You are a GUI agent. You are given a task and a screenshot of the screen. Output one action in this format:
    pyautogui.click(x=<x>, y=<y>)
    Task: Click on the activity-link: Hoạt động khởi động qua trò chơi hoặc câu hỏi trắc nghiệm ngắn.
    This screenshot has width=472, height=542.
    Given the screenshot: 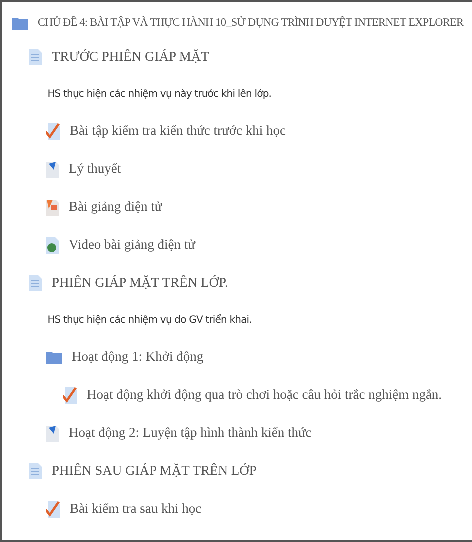 What is the action you would take?
    pyautogui.click(x=264, y=395)
    